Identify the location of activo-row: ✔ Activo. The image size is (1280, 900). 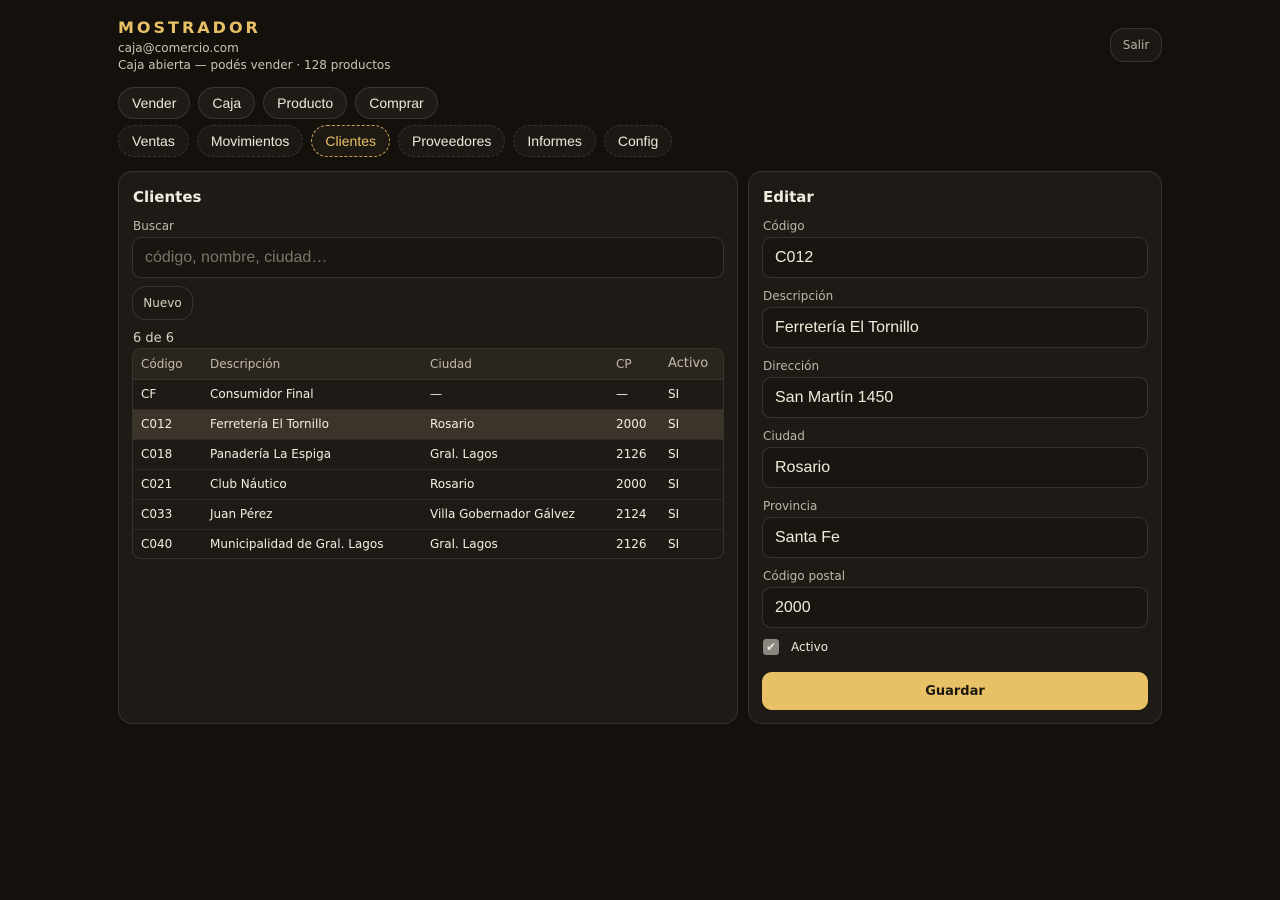
(795, 647).